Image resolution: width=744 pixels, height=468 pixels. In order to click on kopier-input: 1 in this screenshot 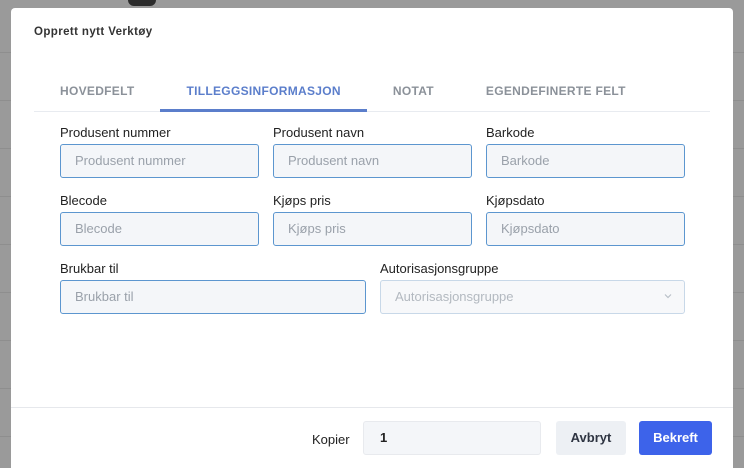, I will do `click(452, 438)`.